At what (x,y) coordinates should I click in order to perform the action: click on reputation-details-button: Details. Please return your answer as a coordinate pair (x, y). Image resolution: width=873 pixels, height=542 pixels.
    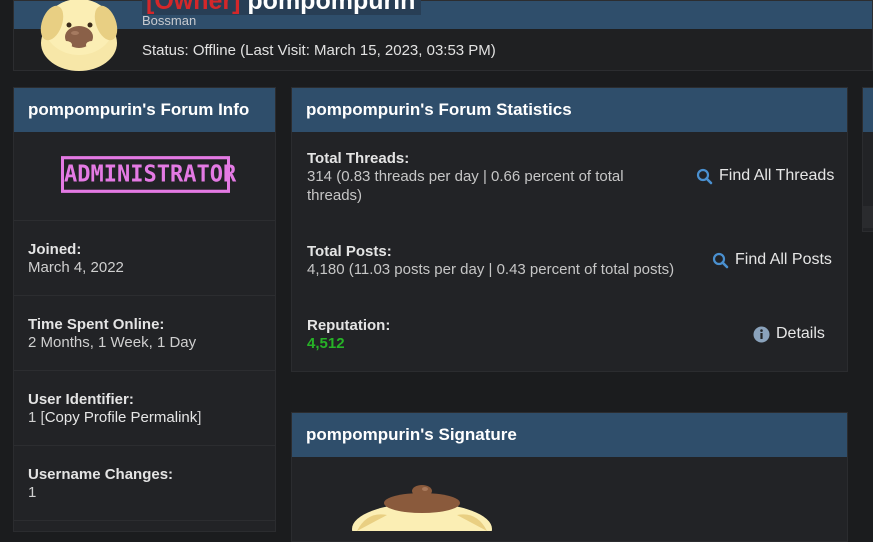
    Looking at the image, I should click on (789, 334).